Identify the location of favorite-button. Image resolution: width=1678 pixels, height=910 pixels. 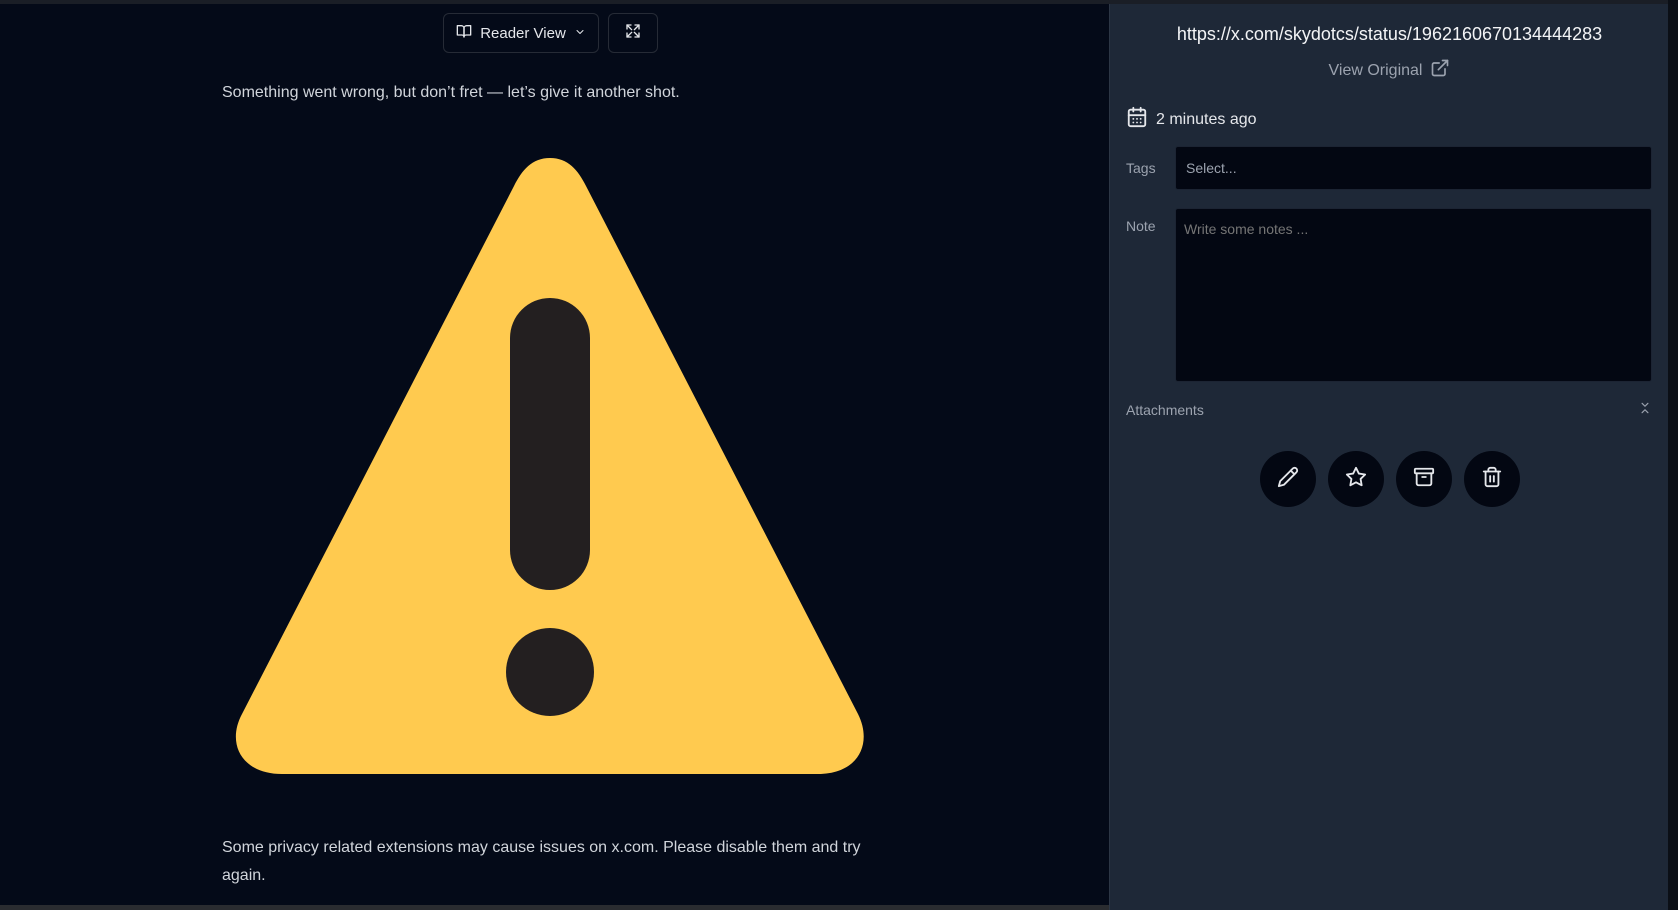
(1356, 479).